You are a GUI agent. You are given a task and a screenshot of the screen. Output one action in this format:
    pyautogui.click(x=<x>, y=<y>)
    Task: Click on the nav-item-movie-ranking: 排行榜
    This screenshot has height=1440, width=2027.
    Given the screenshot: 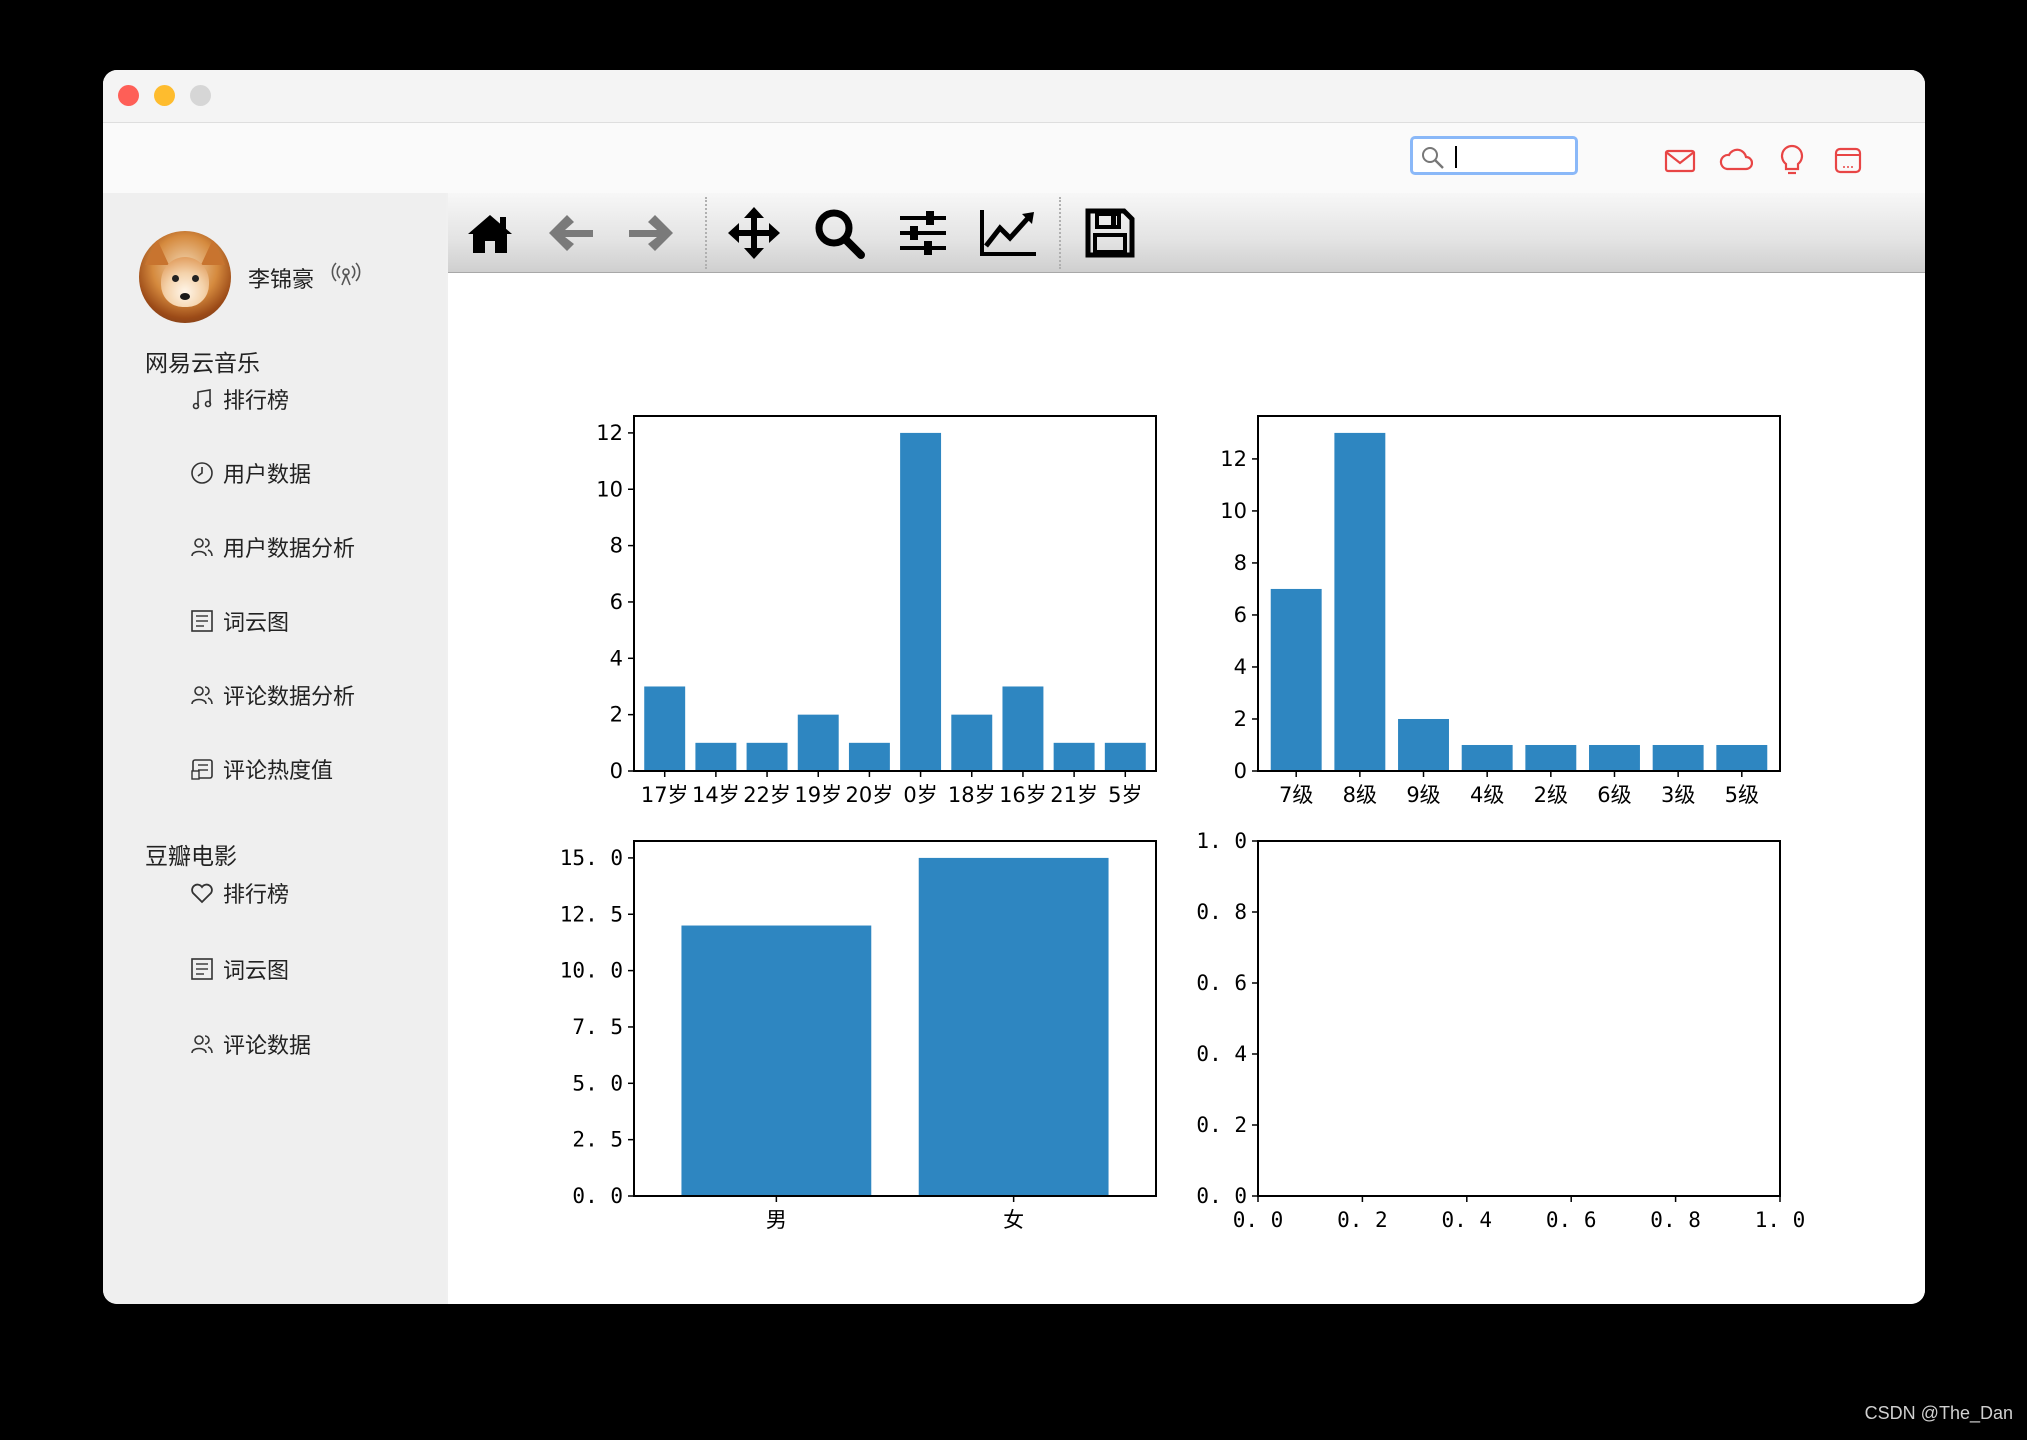 What is the action you would take?
    pyautogui.click(x=239, y=893)
    